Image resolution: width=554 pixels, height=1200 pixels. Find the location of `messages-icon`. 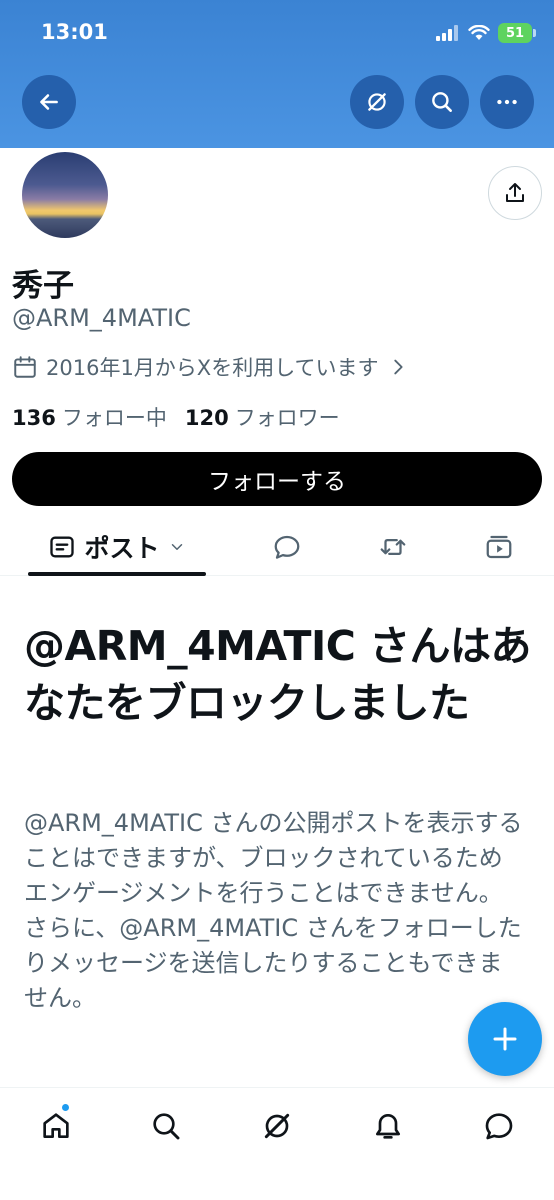

messages-icon is located at coordinates (499, 1126).